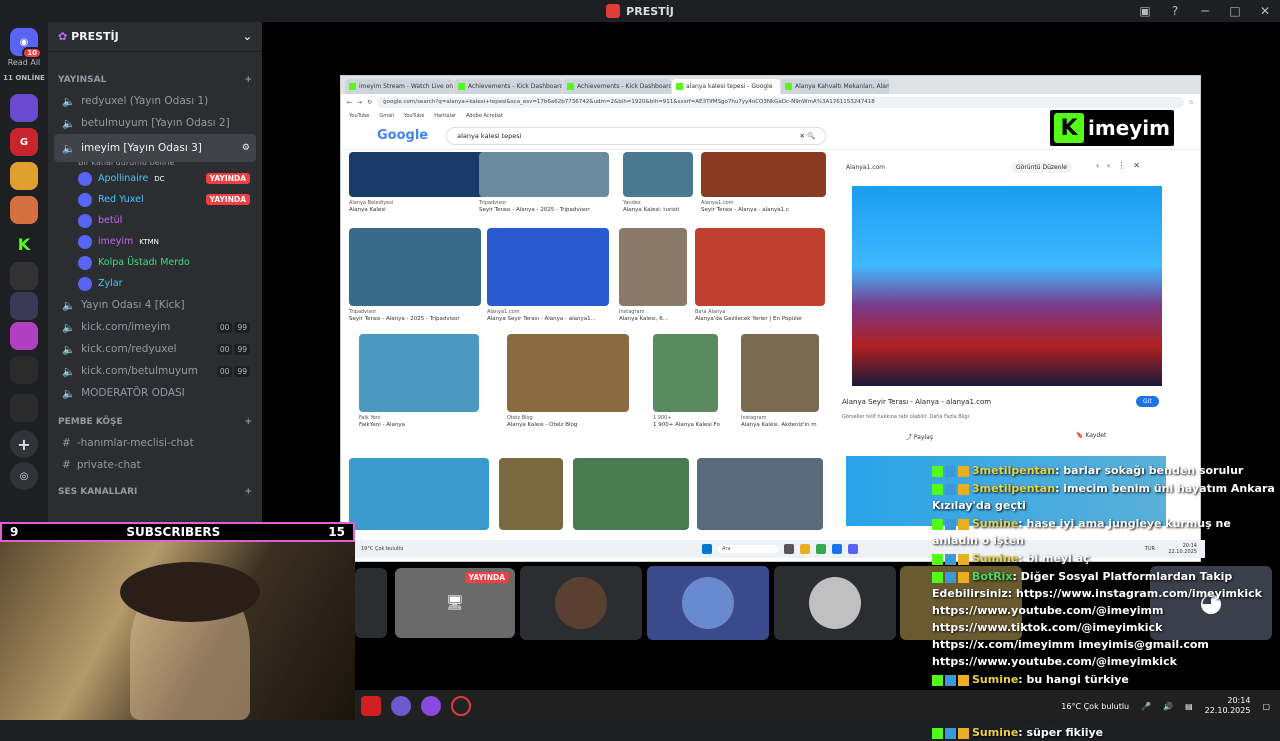 The height and width of the screenshot is (741, 1280). I want to click on panel-site: Alanya1.com, so click(865, 167).